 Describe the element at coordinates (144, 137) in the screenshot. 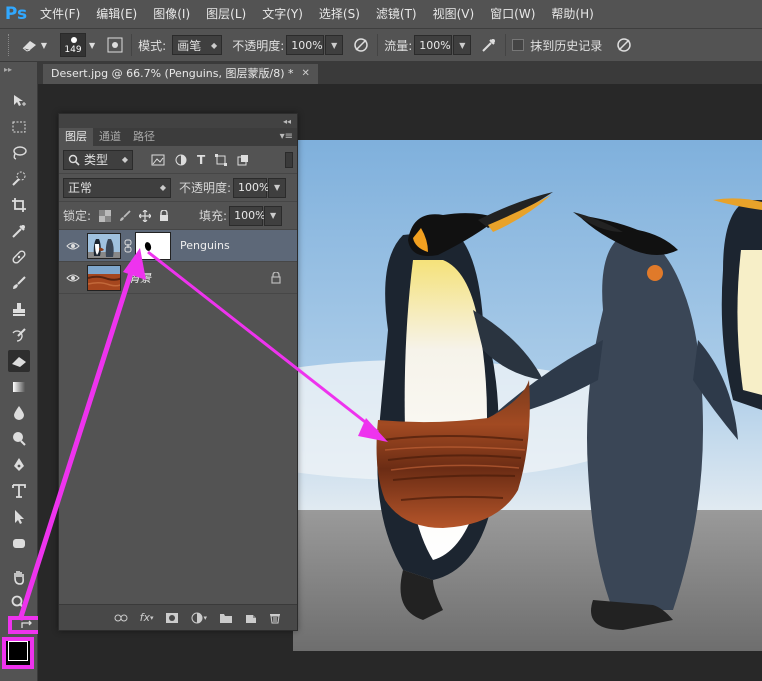

I see `tab-paths: 路径` at that location.